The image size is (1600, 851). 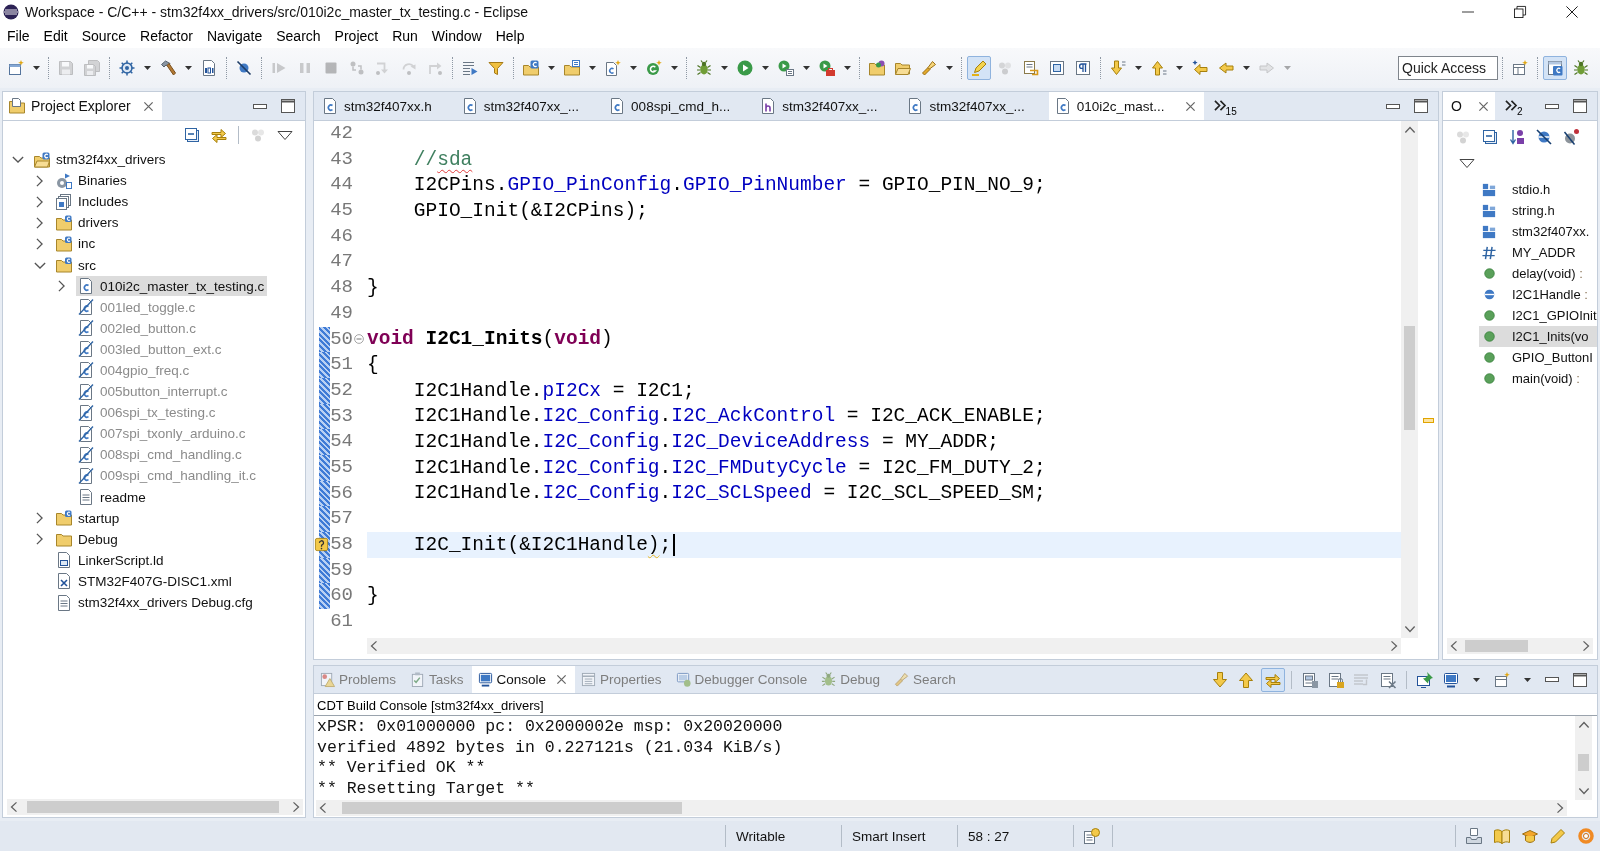 I want to click on tree-item: stm32f4xx_drivers, so click(x=100, y=159).